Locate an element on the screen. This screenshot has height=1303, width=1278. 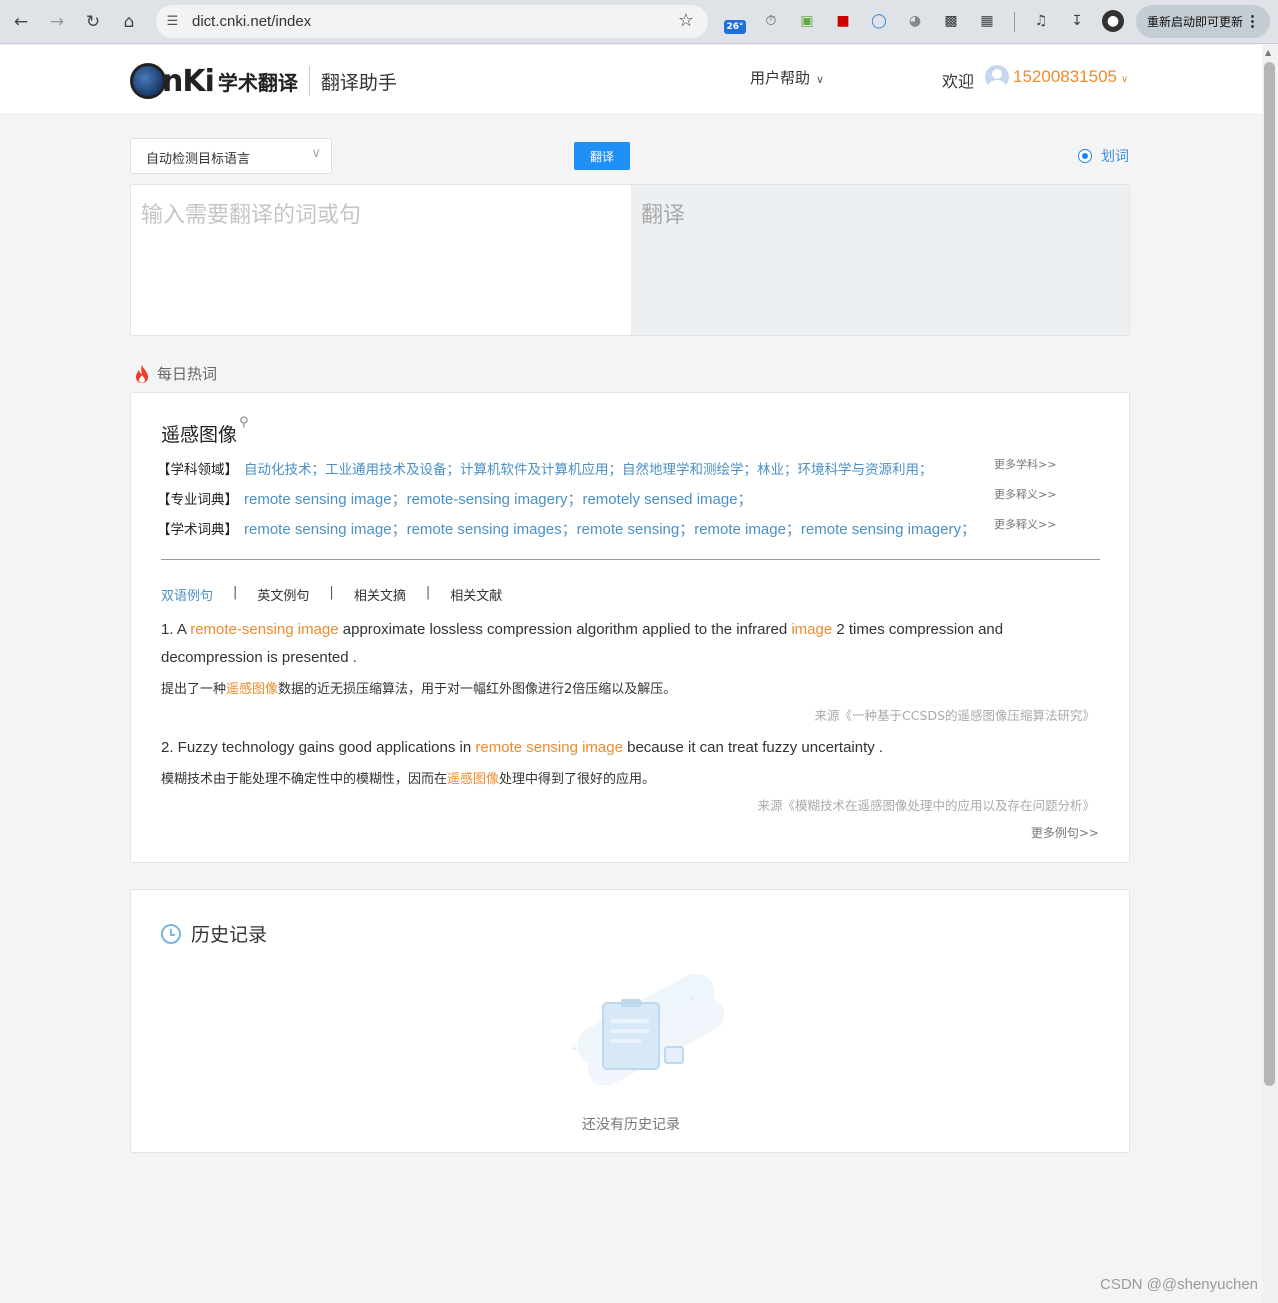
logo-subtitle: 翻译助手 is located at coordinates (358, 82).